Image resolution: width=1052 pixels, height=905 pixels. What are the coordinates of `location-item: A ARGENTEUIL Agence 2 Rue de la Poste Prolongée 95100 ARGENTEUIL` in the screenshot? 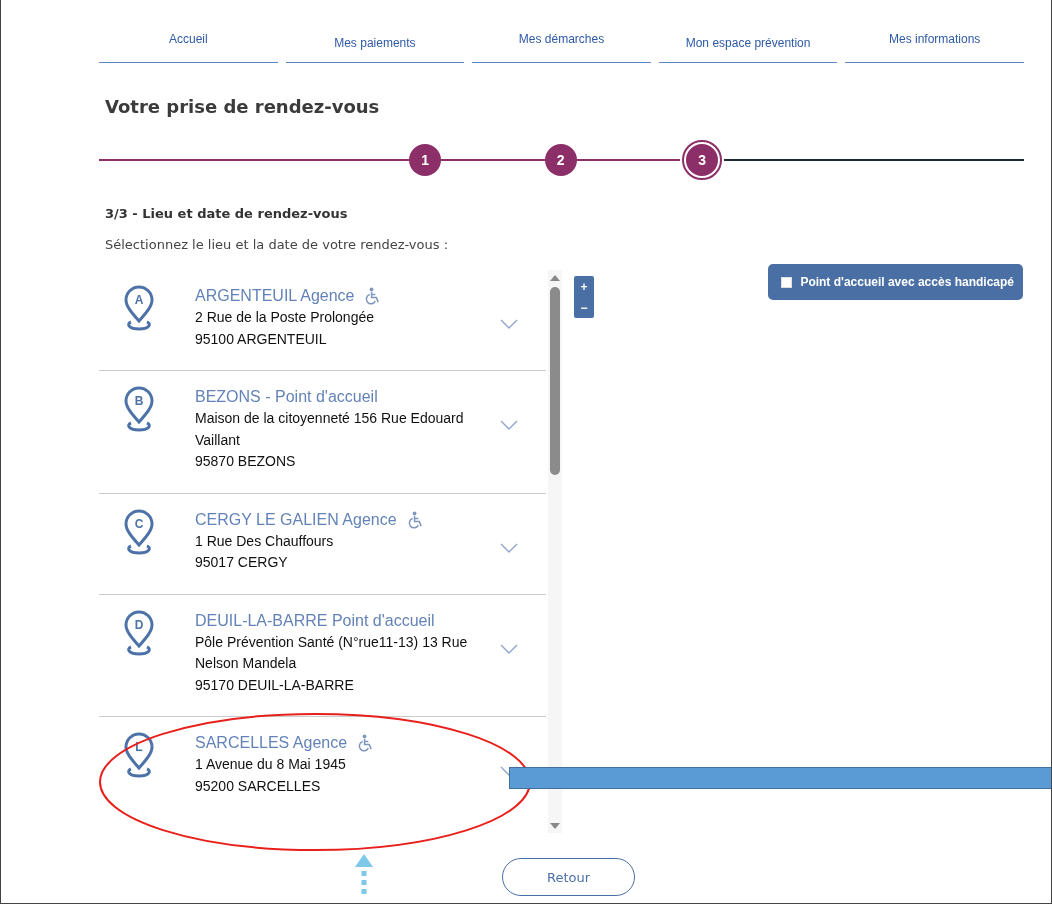 It's located at (322, 320).